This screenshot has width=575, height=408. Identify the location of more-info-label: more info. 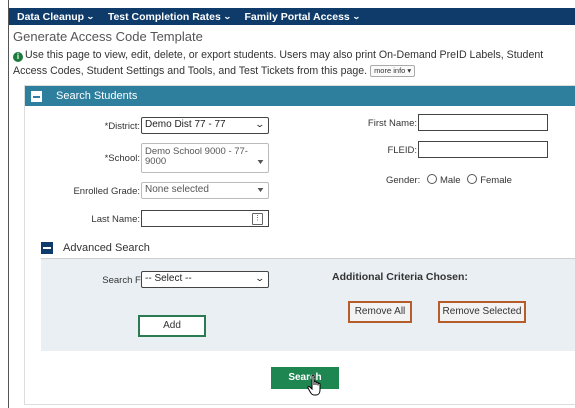
(390, 70).